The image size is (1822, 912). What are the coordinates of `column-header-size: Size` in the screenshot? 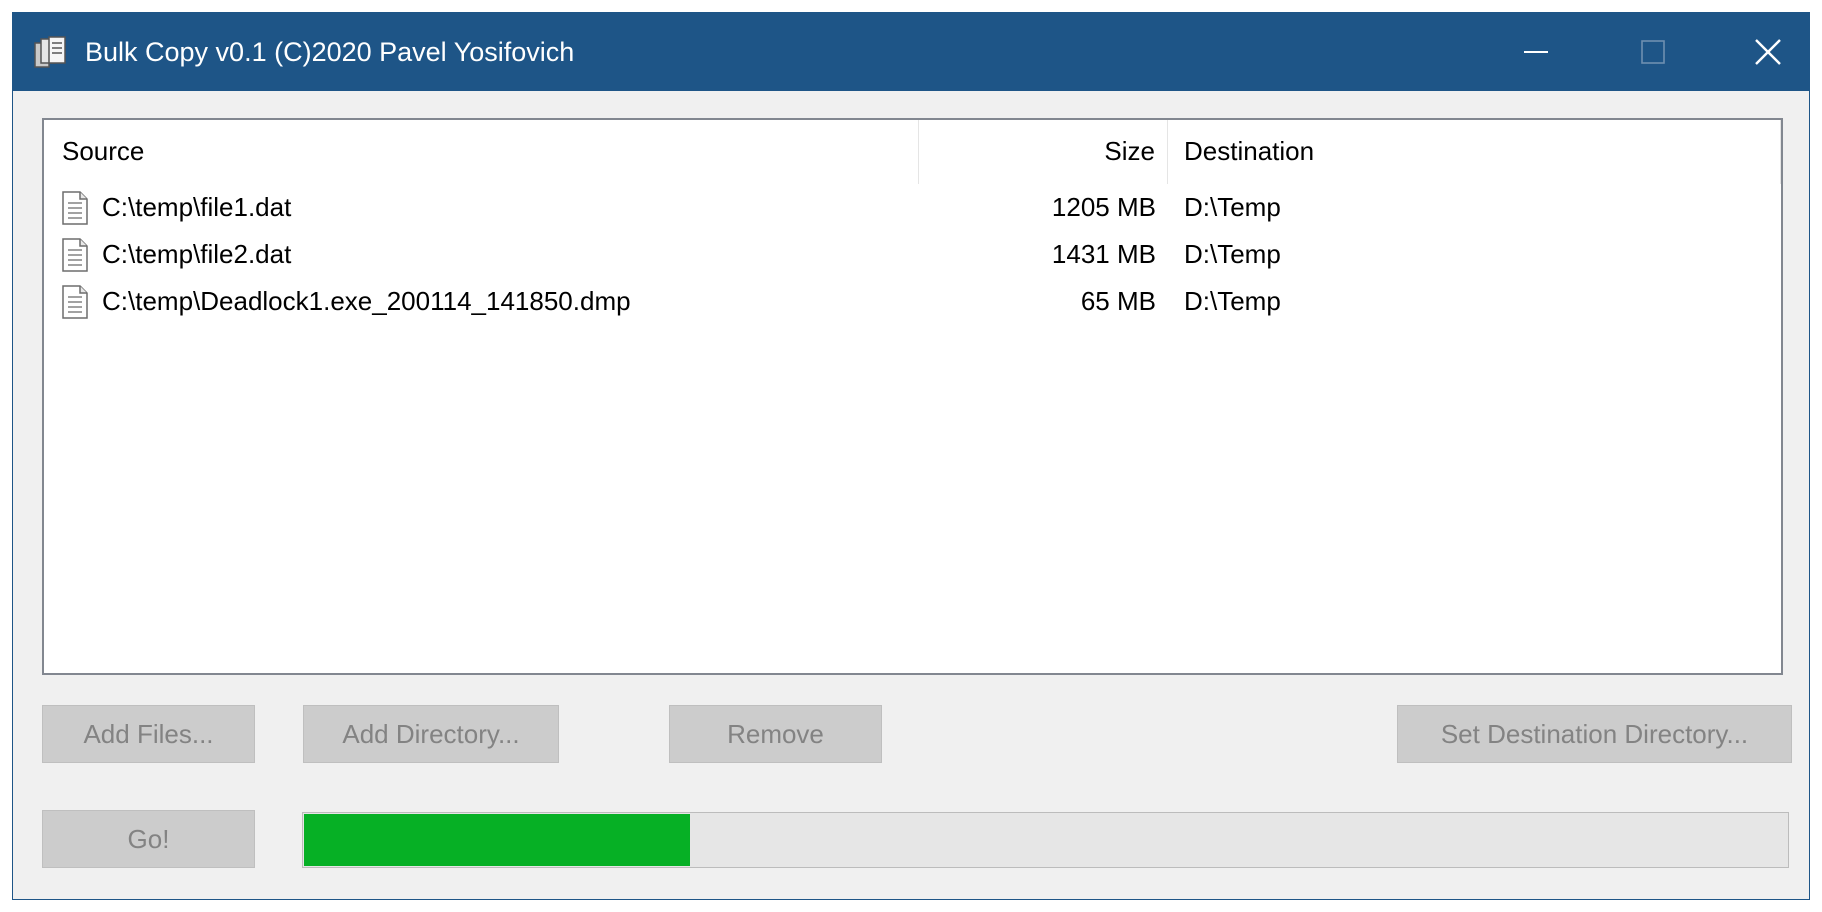 It's located at (1043, 152).